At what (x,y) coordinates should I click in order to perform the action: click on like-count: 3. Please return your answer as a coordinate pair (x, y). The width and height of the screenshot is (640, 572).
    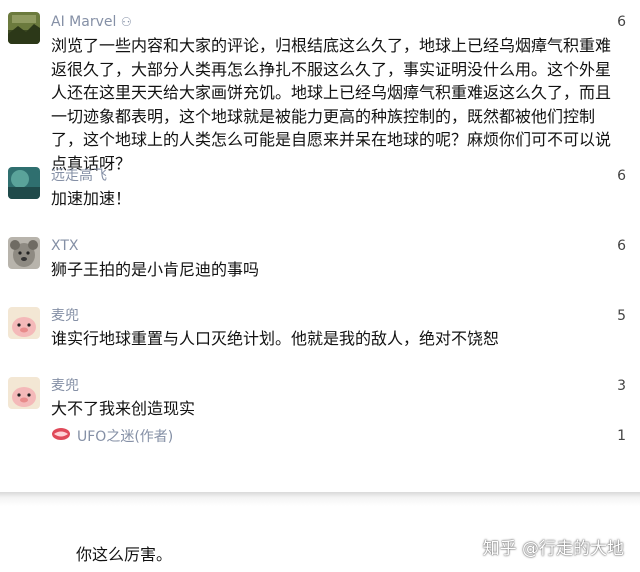
    Looking at the image, I should click on (621, 386).